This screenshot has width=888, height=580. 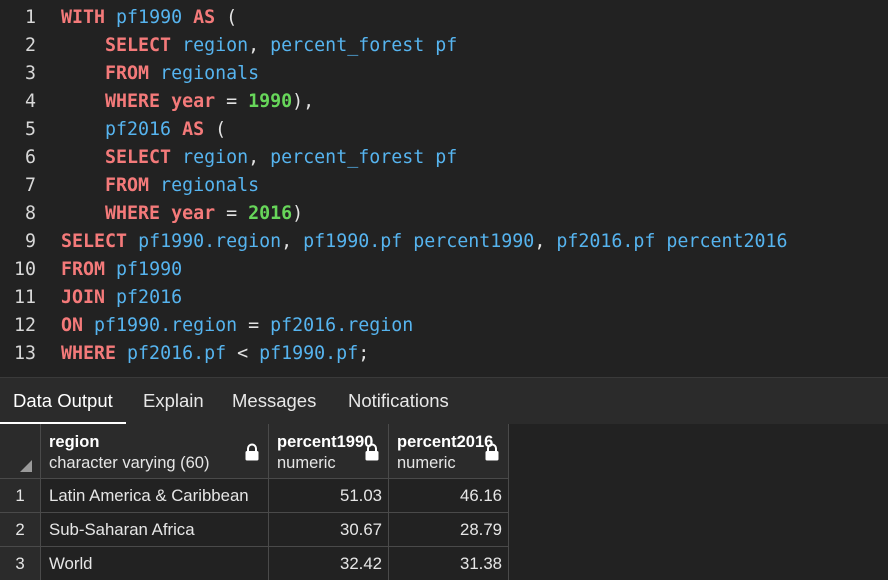 What do you see at coordinates (173, 401) in the screenshot?
I see `tab-explain: Explain` at bounding box center [173, 401].